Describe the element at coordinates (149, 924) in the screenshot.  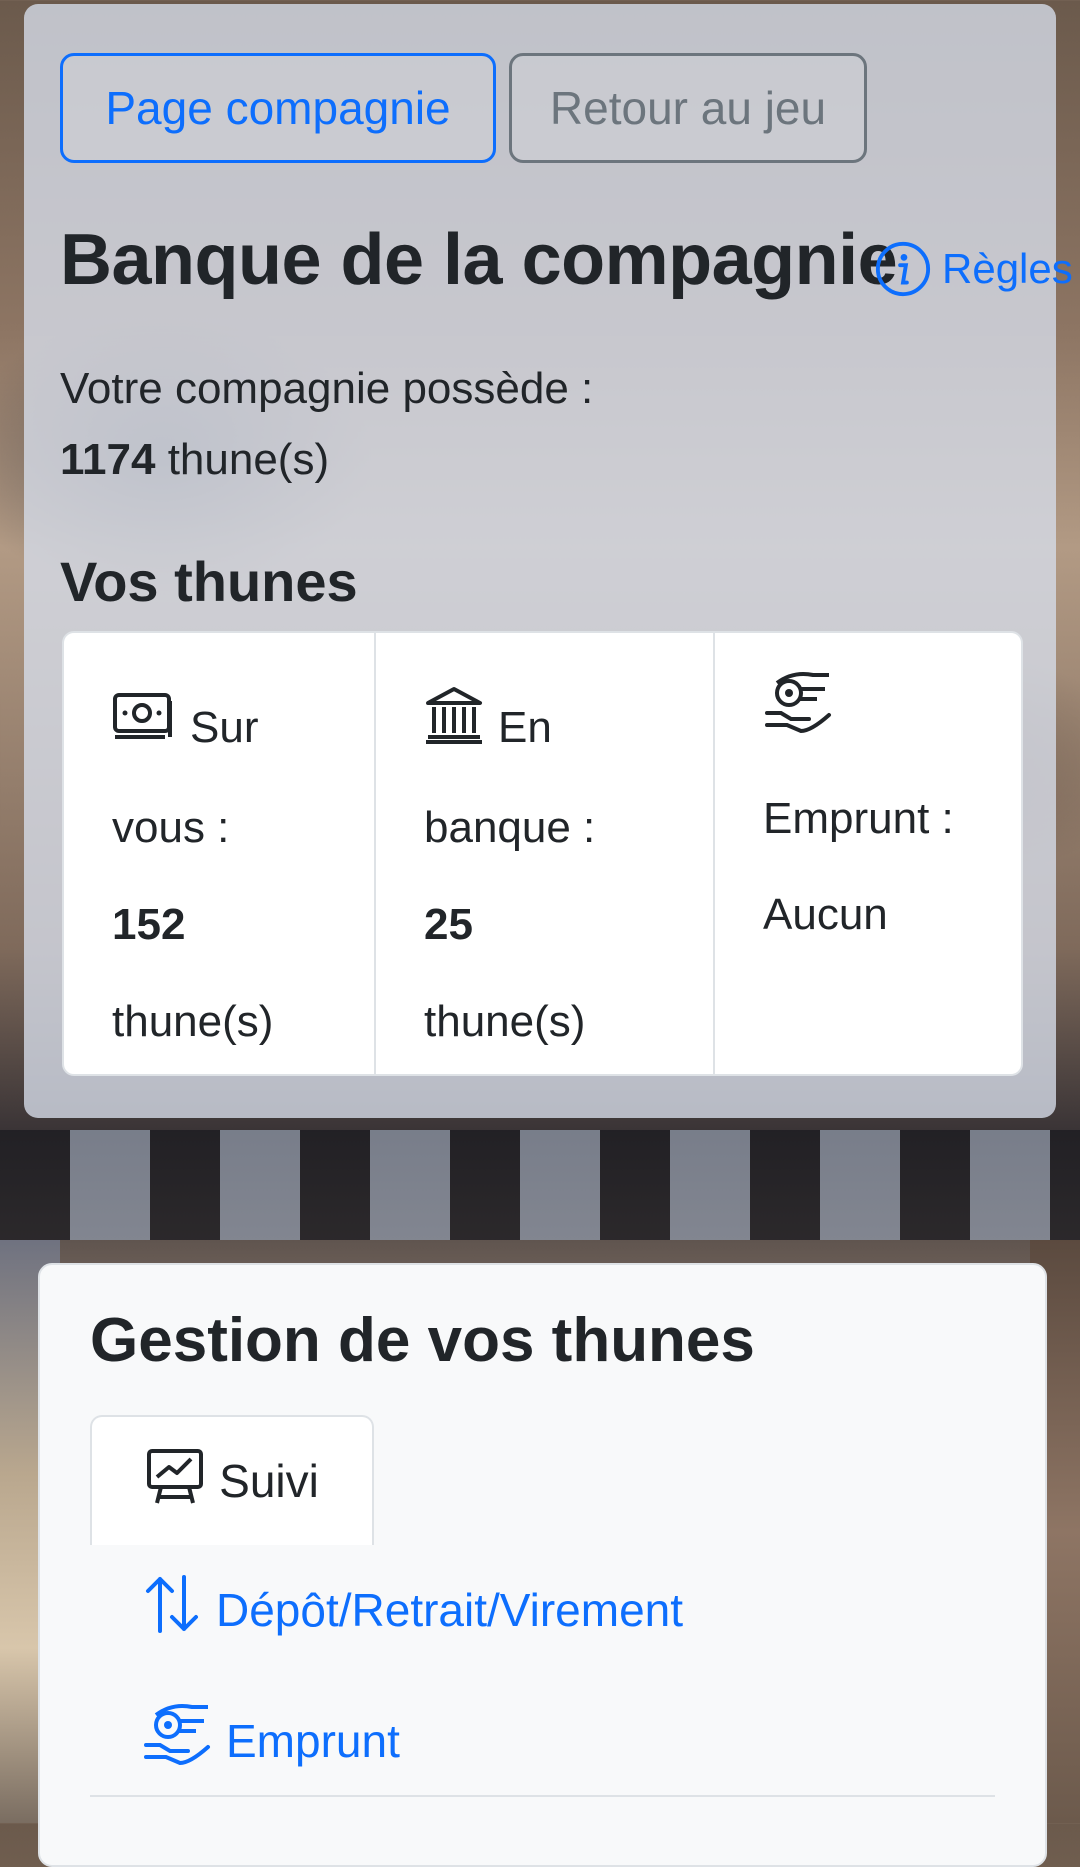
I see `stat-on-you-amount: 152` at that location.